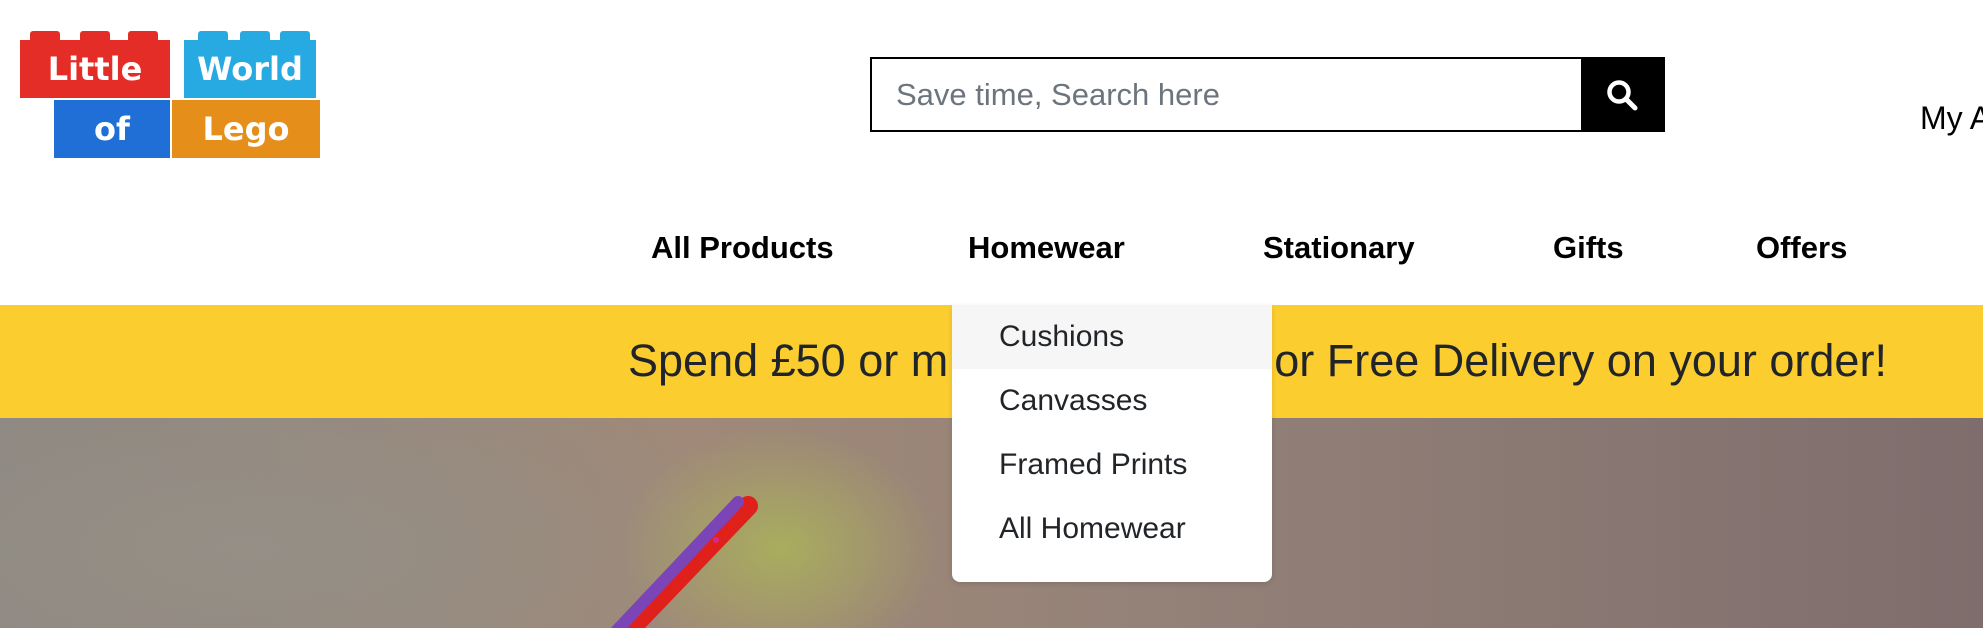 The width and height of the screenshot is (1983, 628). I want to click on nav-offers: Offers, so click(1801, 248).